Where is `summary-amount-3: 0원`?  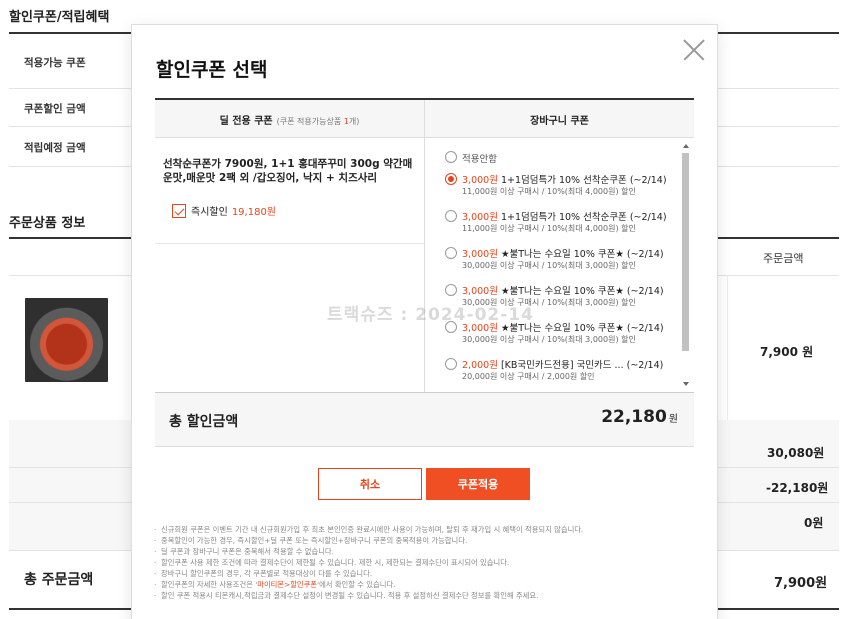 summary-amount-3: 0원 is located at coordinates (814, 523).